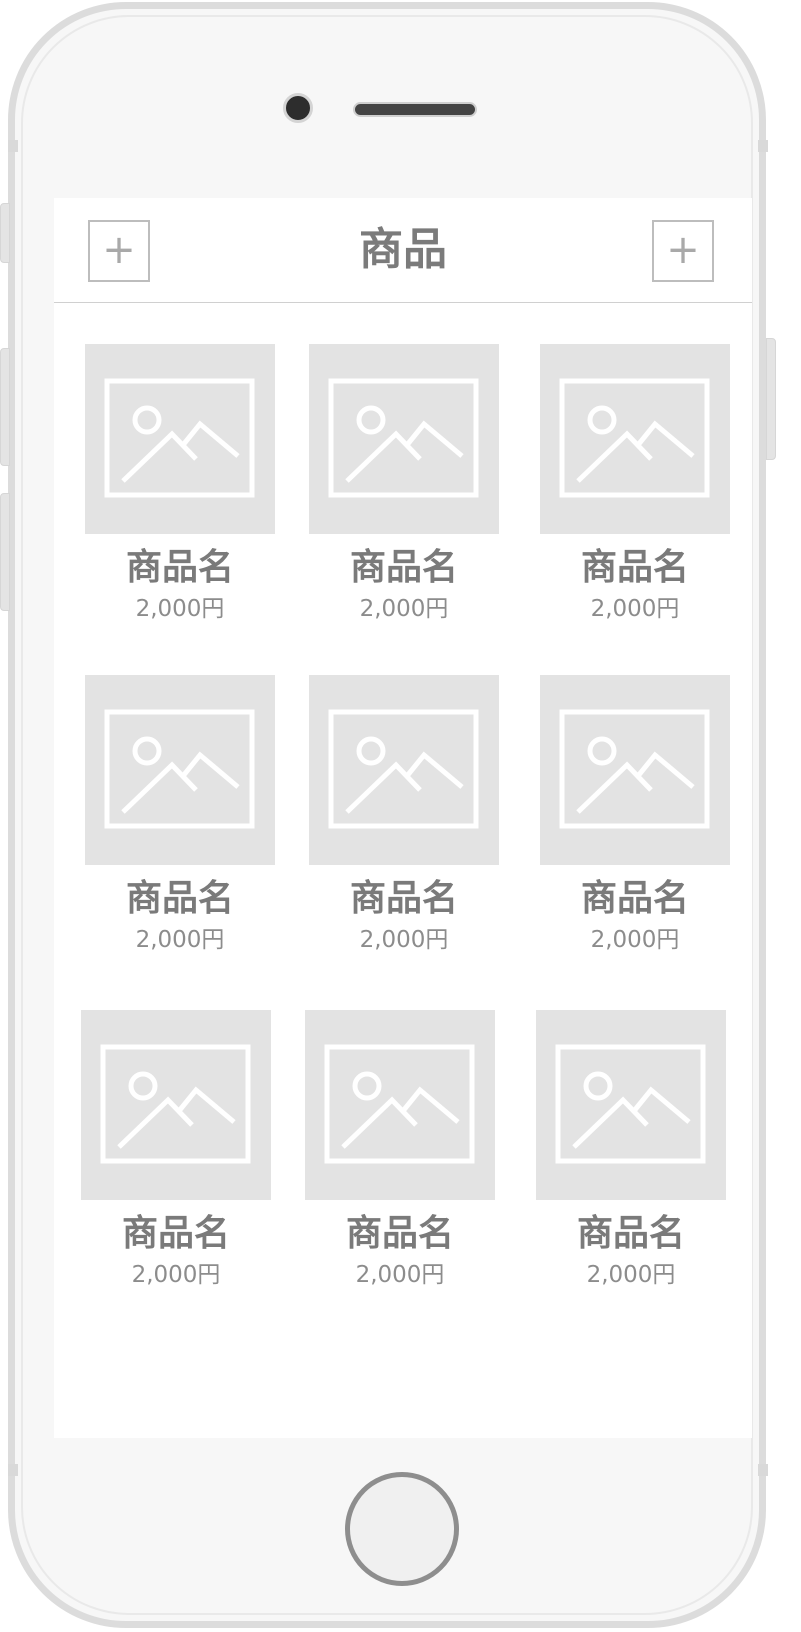 Image resolution: width=801 pixels, height=1632 pixels. Describe the element at coordinates (5, 552) in the screenshot. I see `volume-down-button` at that location.